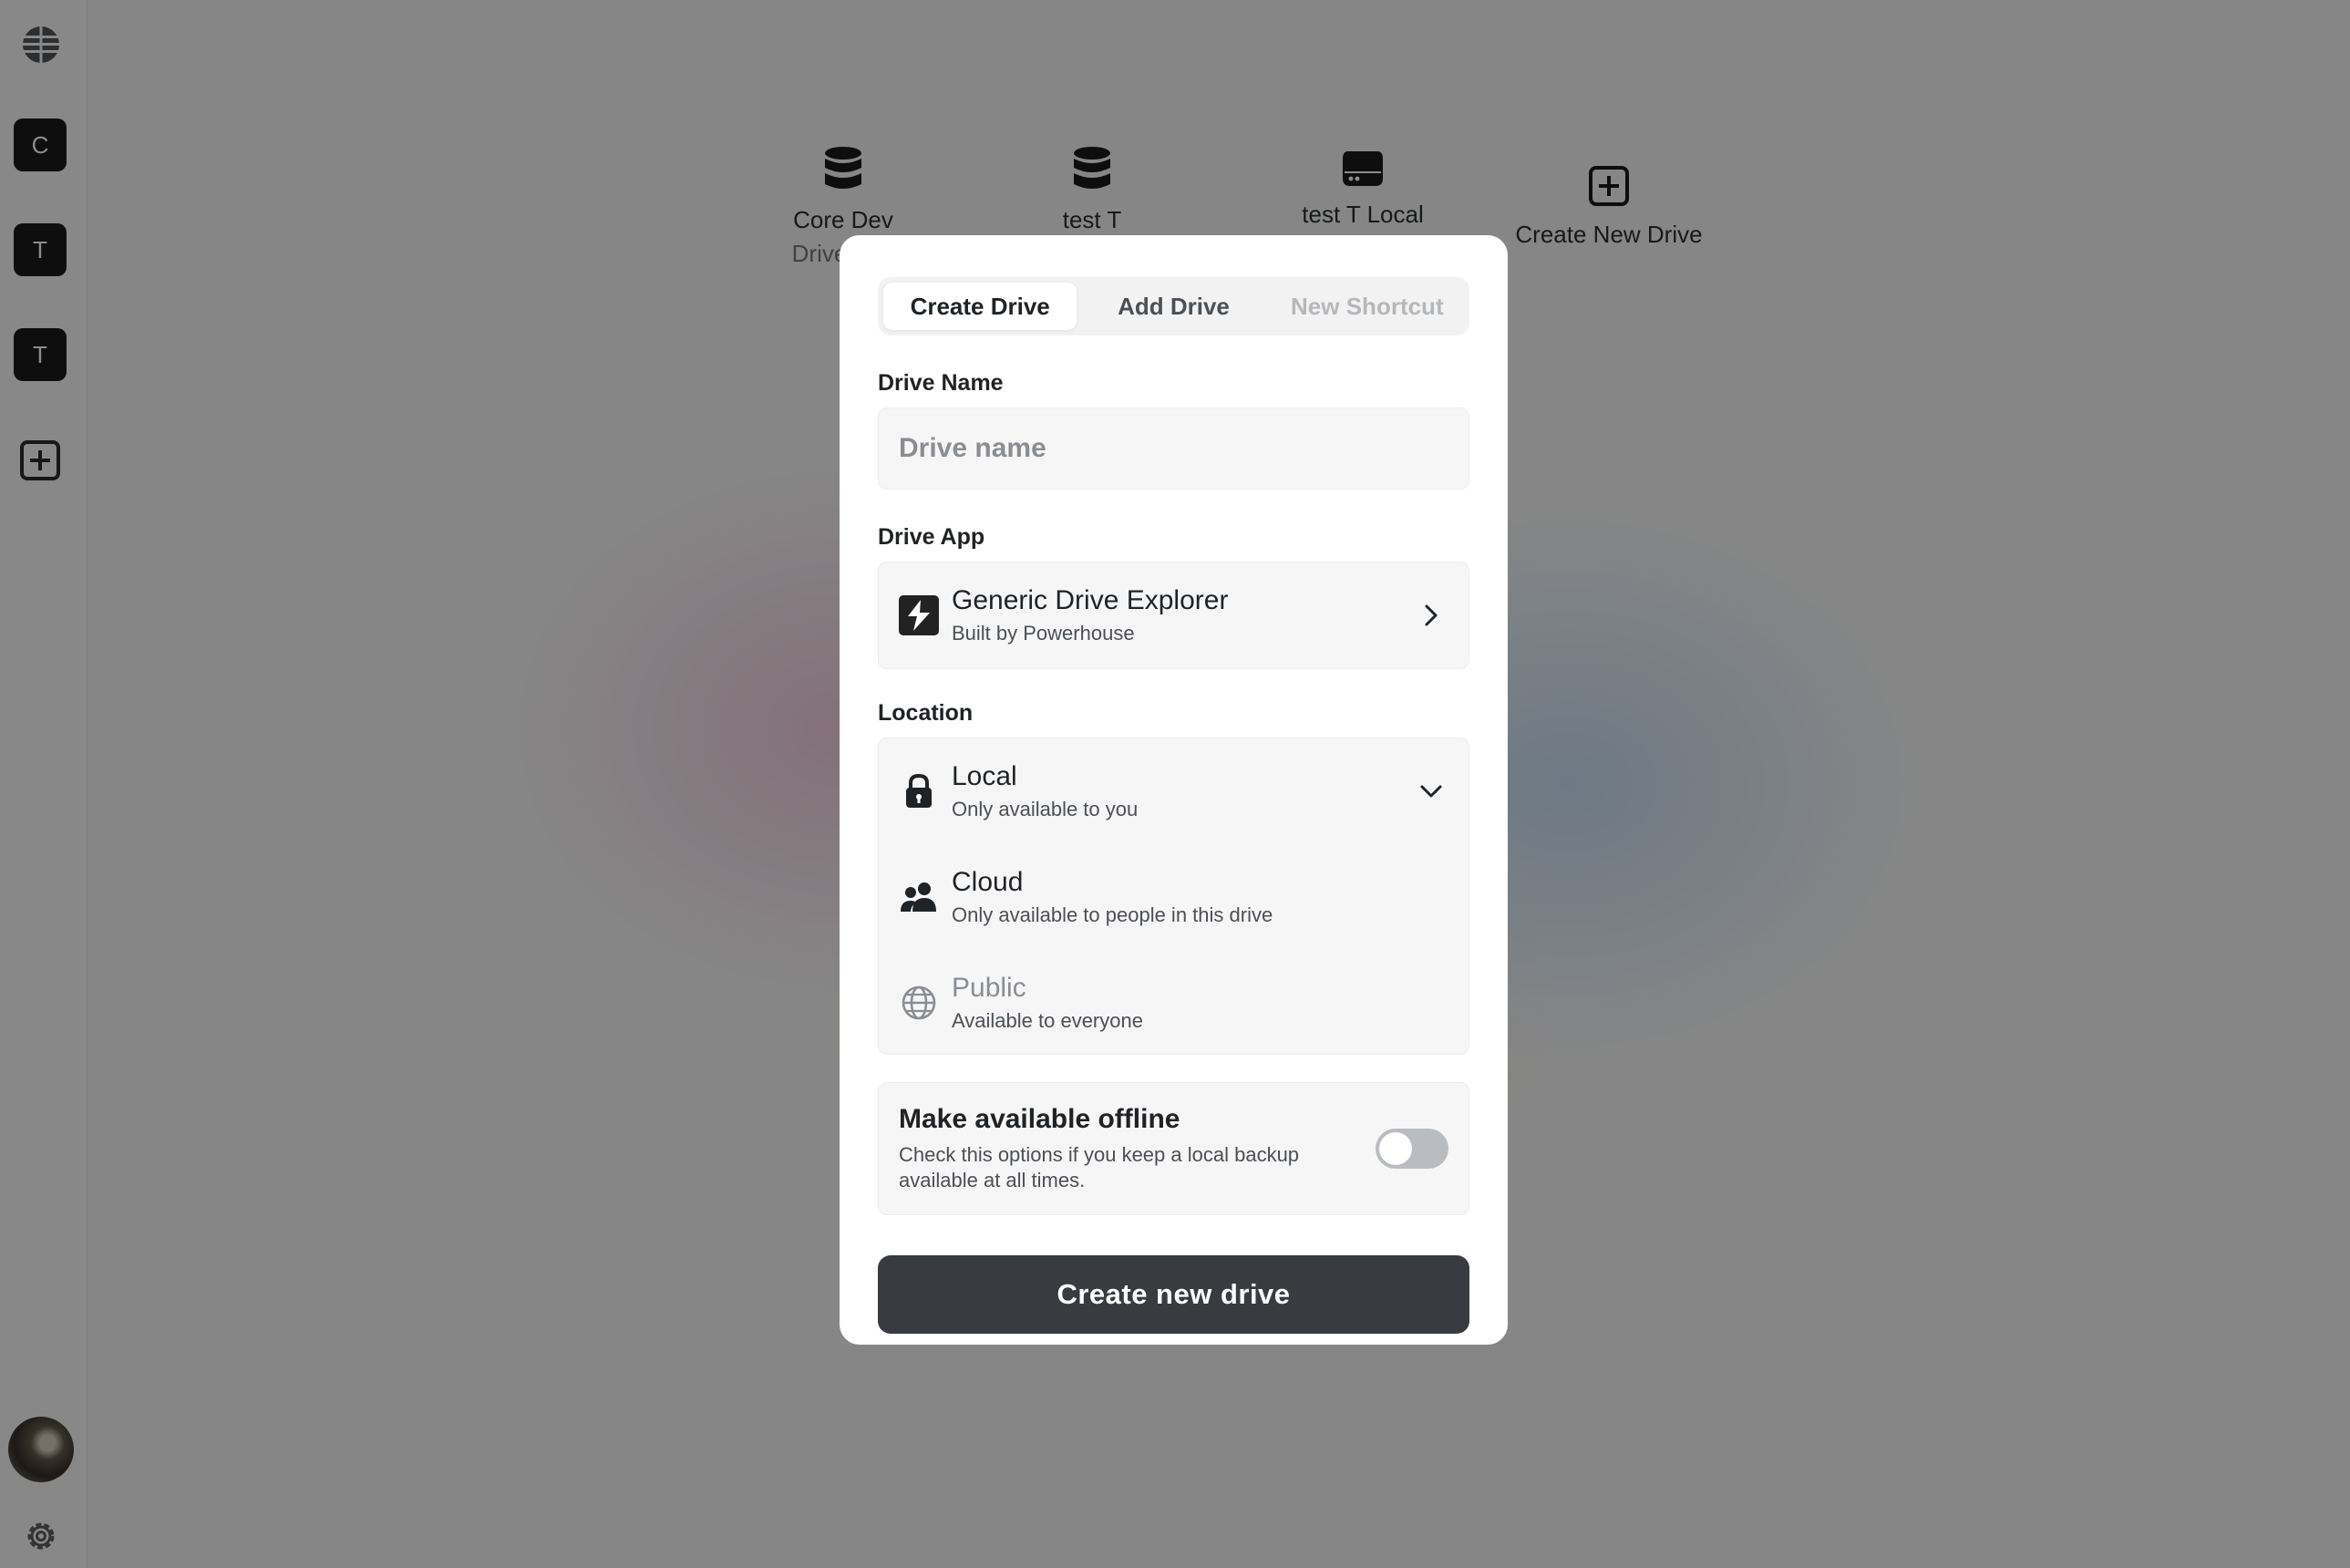  I want to click on people-icon, so click(919, 897).